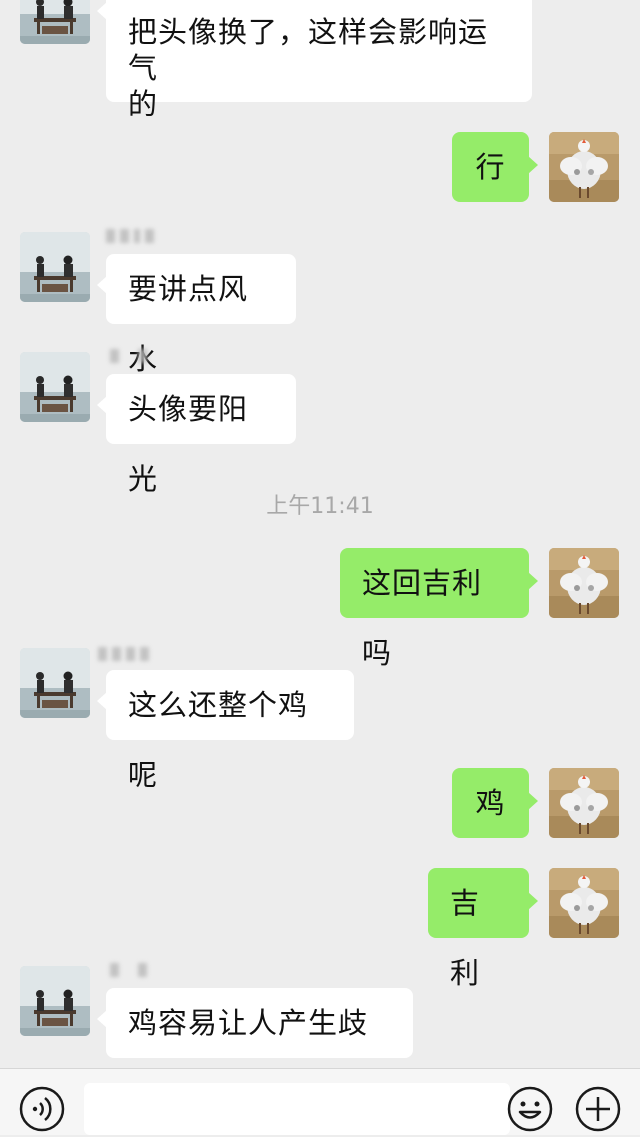 The image size is (640, 1137). I want to click on message-bubble-incoming: 这么还整个鸡呢, so click(225, 731).